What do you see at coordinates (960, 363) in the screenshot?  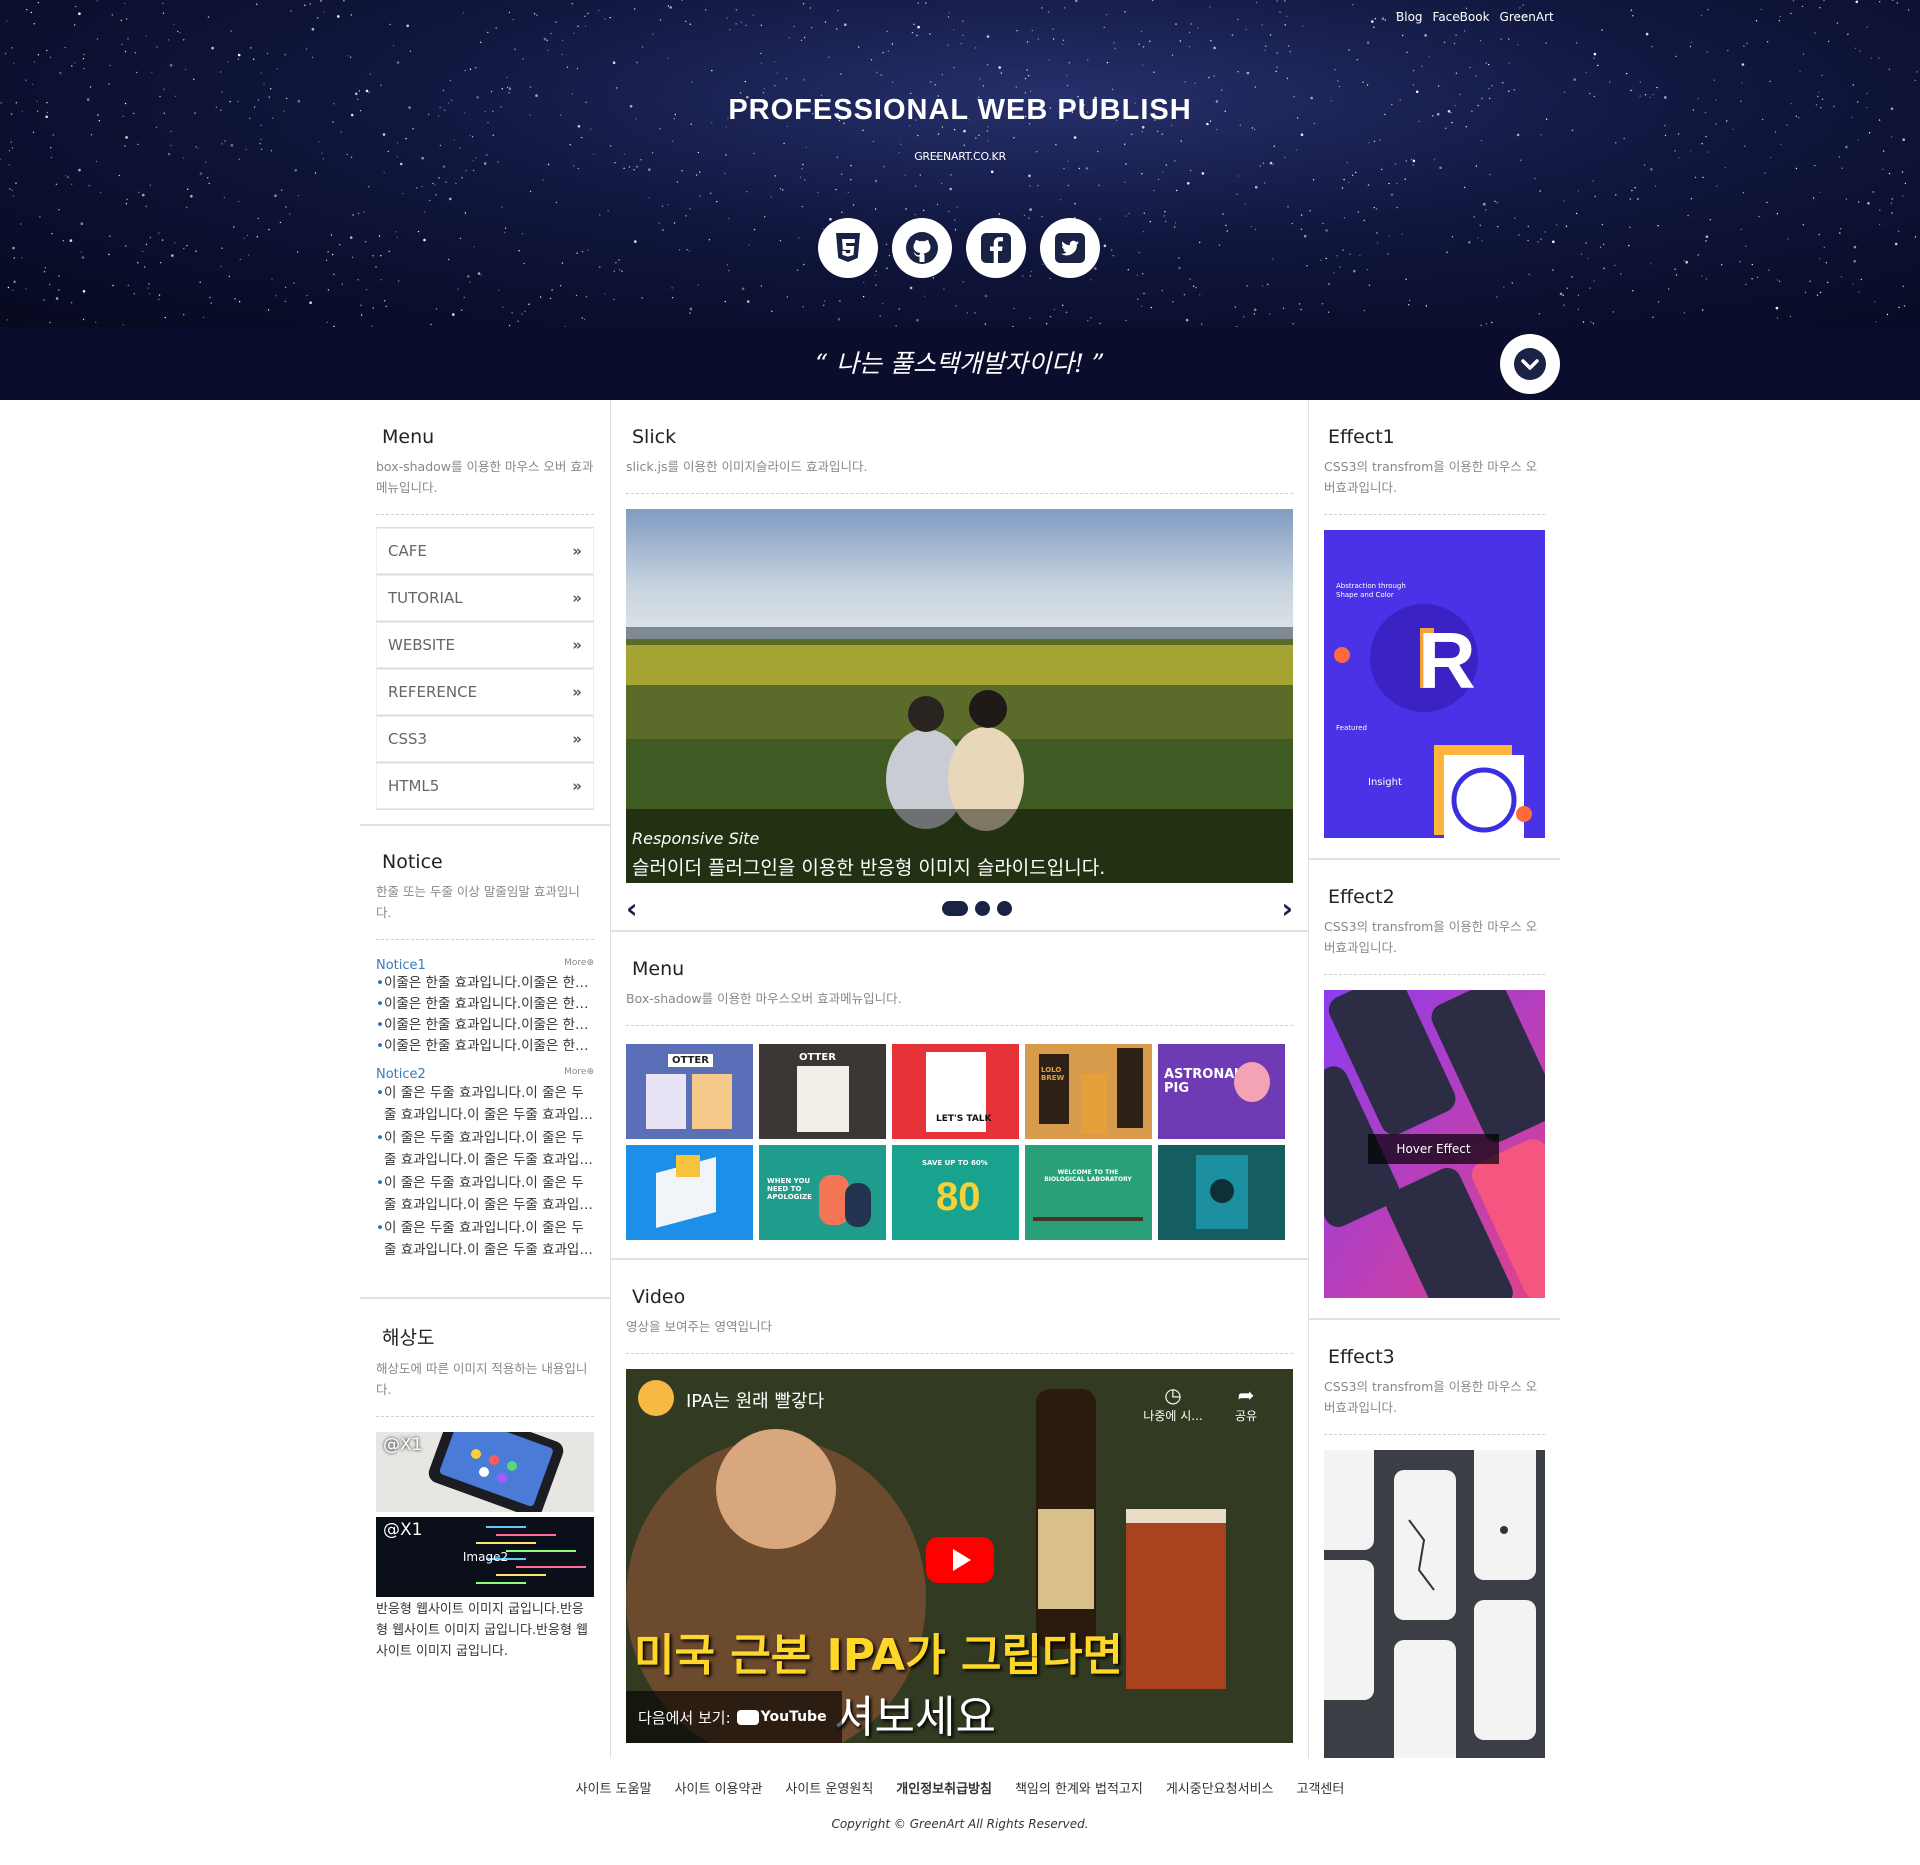 I see `slogan-bar: “ 나는 풀스택개발자이다! ”` at bounding box center [960, 363].